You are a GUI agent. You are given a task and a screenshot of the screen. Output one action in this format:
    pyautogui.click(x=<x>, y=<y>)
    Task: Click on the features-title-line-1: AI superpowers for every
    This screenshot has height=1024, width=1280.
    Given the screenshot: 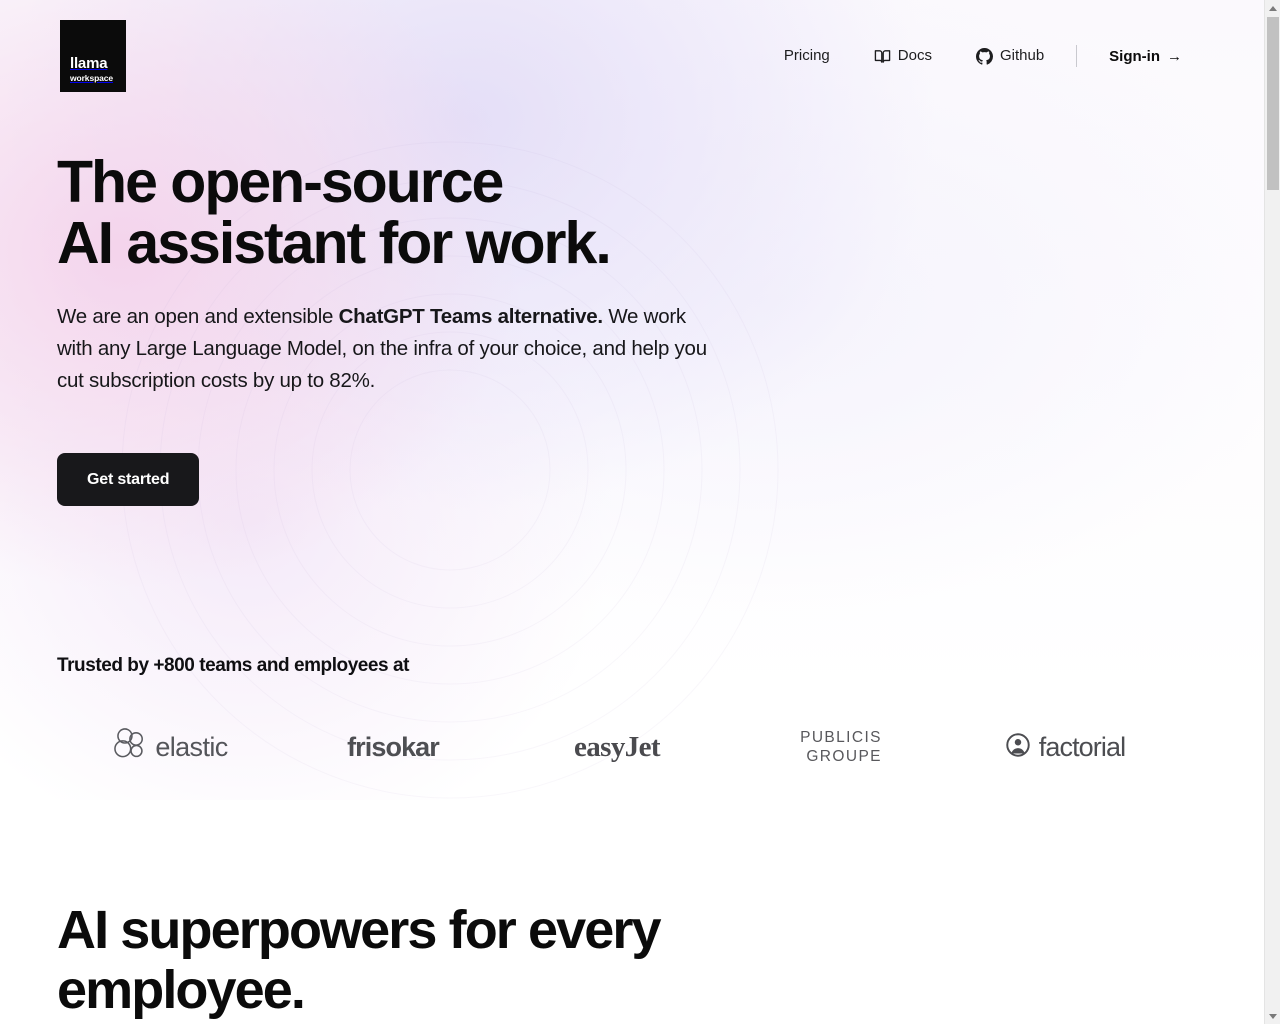 What is the action you would take?
    pyautogui.click(x=359, y=930)
    